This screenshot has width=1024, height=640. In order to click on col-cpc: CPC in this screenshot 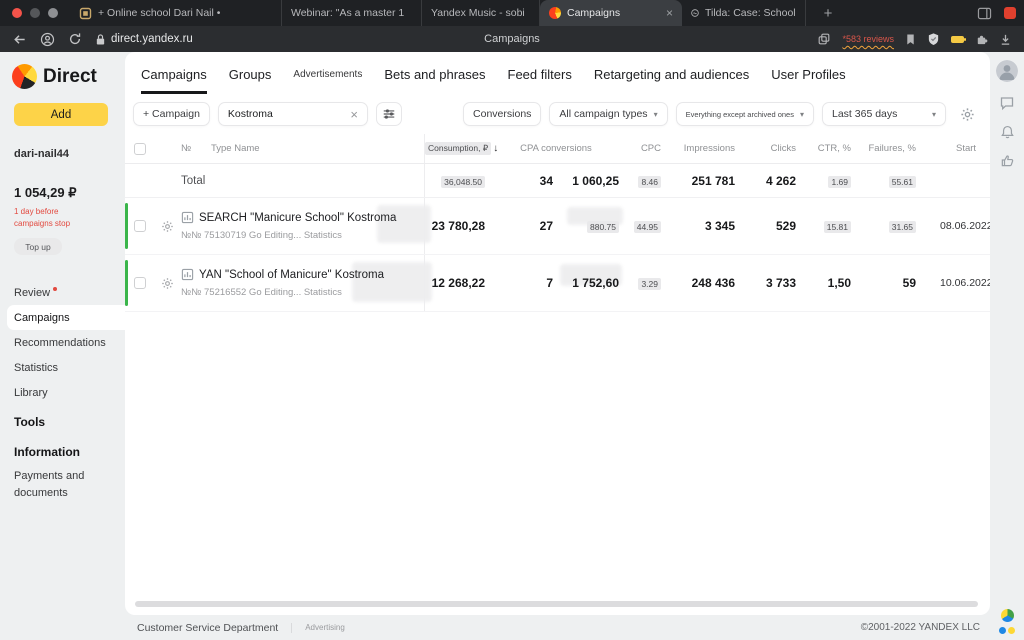, I will do `click(644, 148)`.